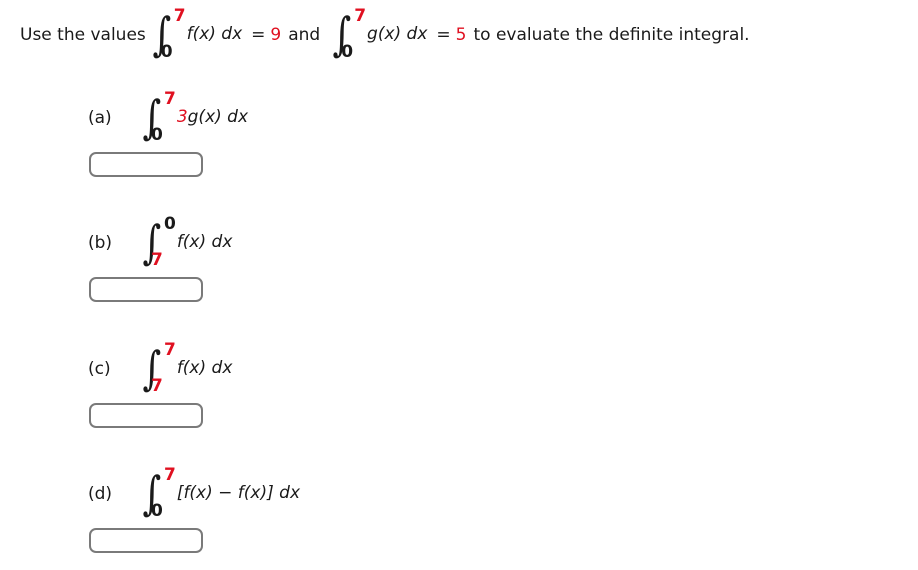 The width and height of the screenshot is (918, 570). What do you see at coordinates (214, 34) in the screenshot?
I see `integrand-1: f(x) dx` at bounding box center [214, 34].